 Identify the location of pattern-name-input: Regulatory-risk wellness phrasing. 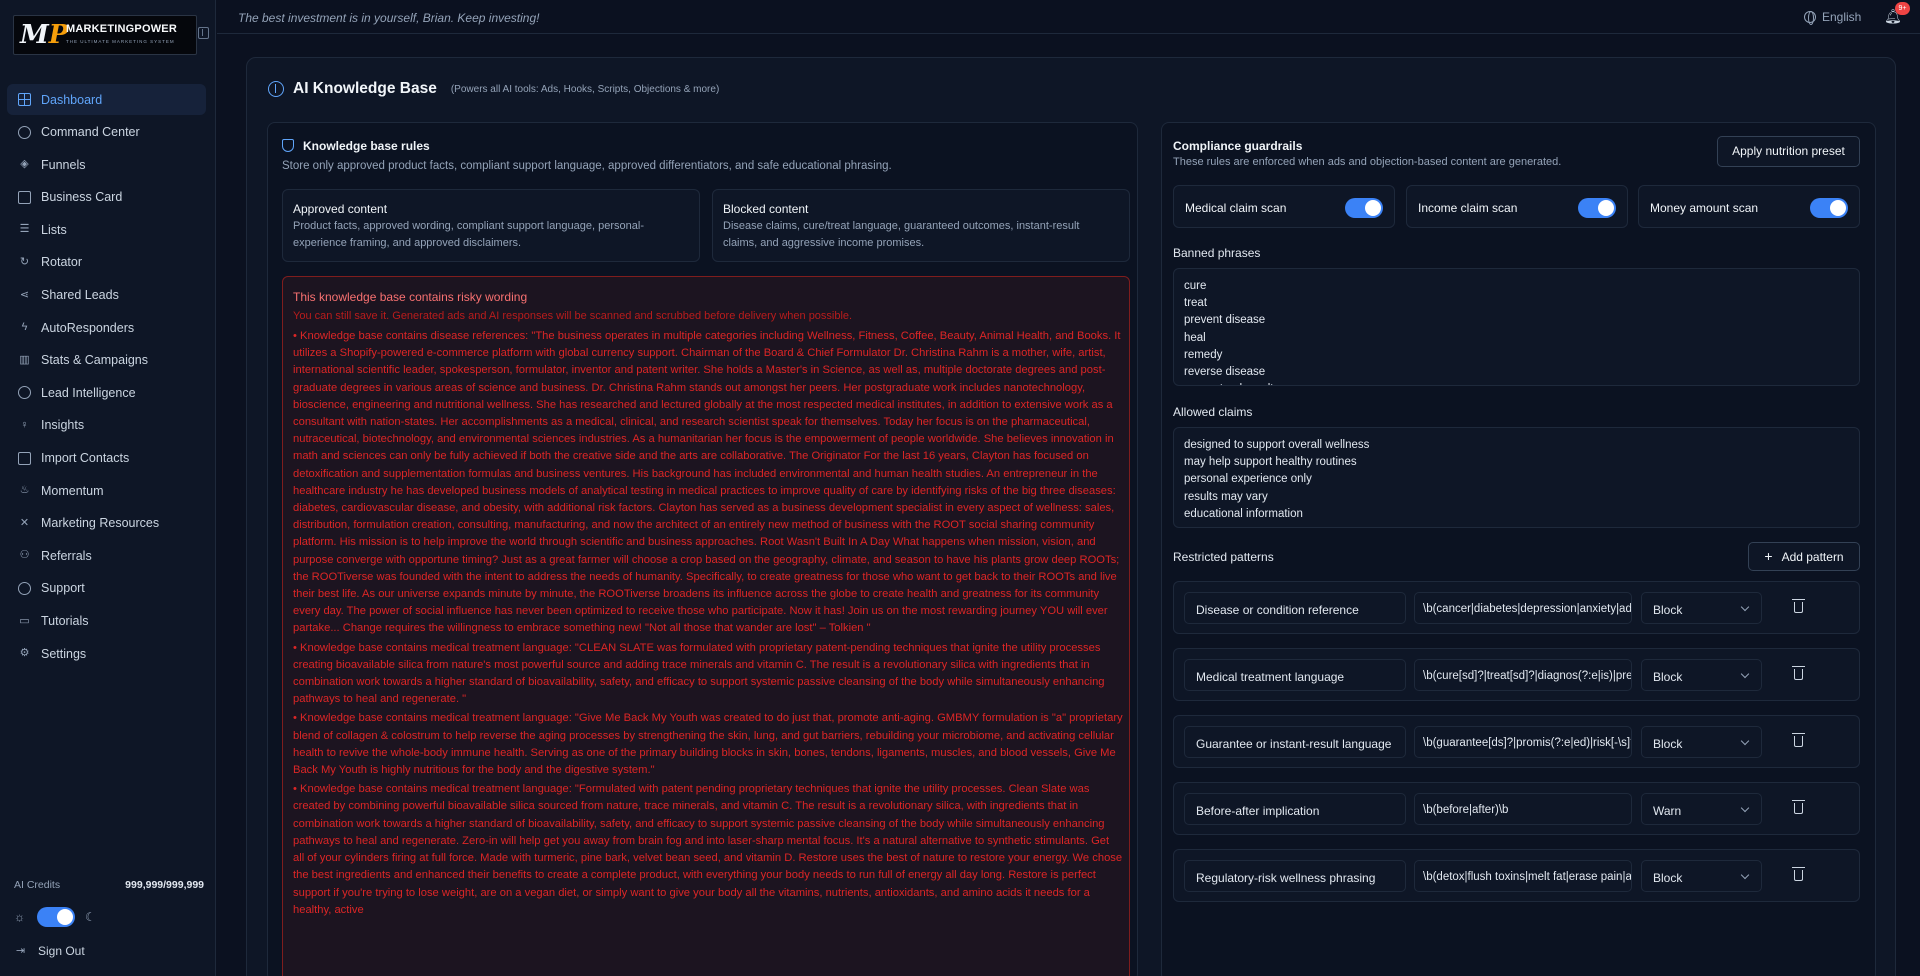
(1295, 876).